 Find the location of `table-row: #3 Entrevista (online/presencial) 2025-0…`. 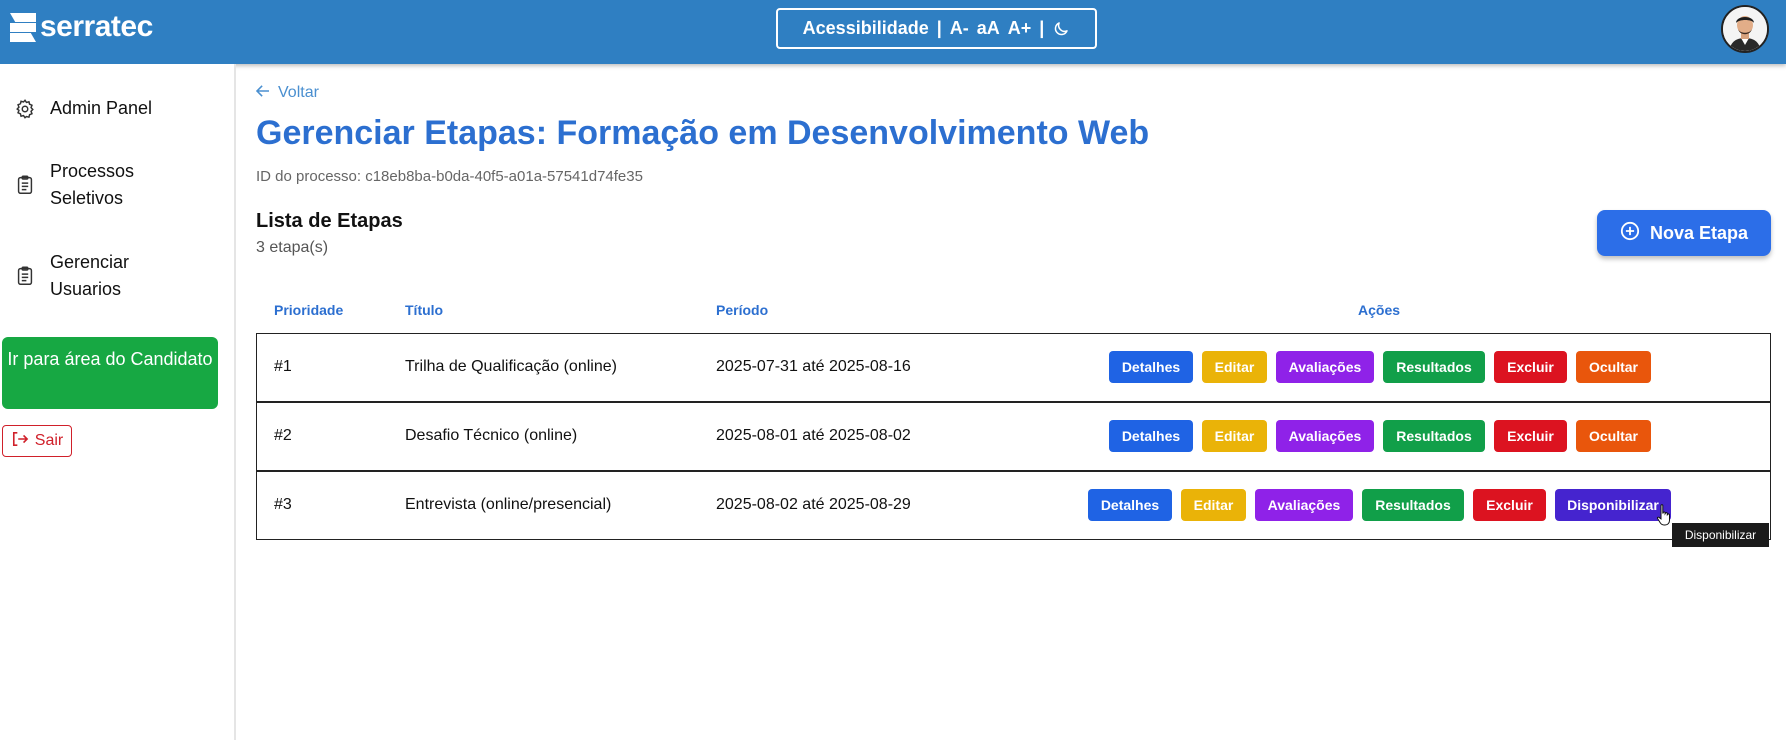

table-row: #3 Entrevista (online/presencial) 2025-0… is located at coordinates (1013, 505).